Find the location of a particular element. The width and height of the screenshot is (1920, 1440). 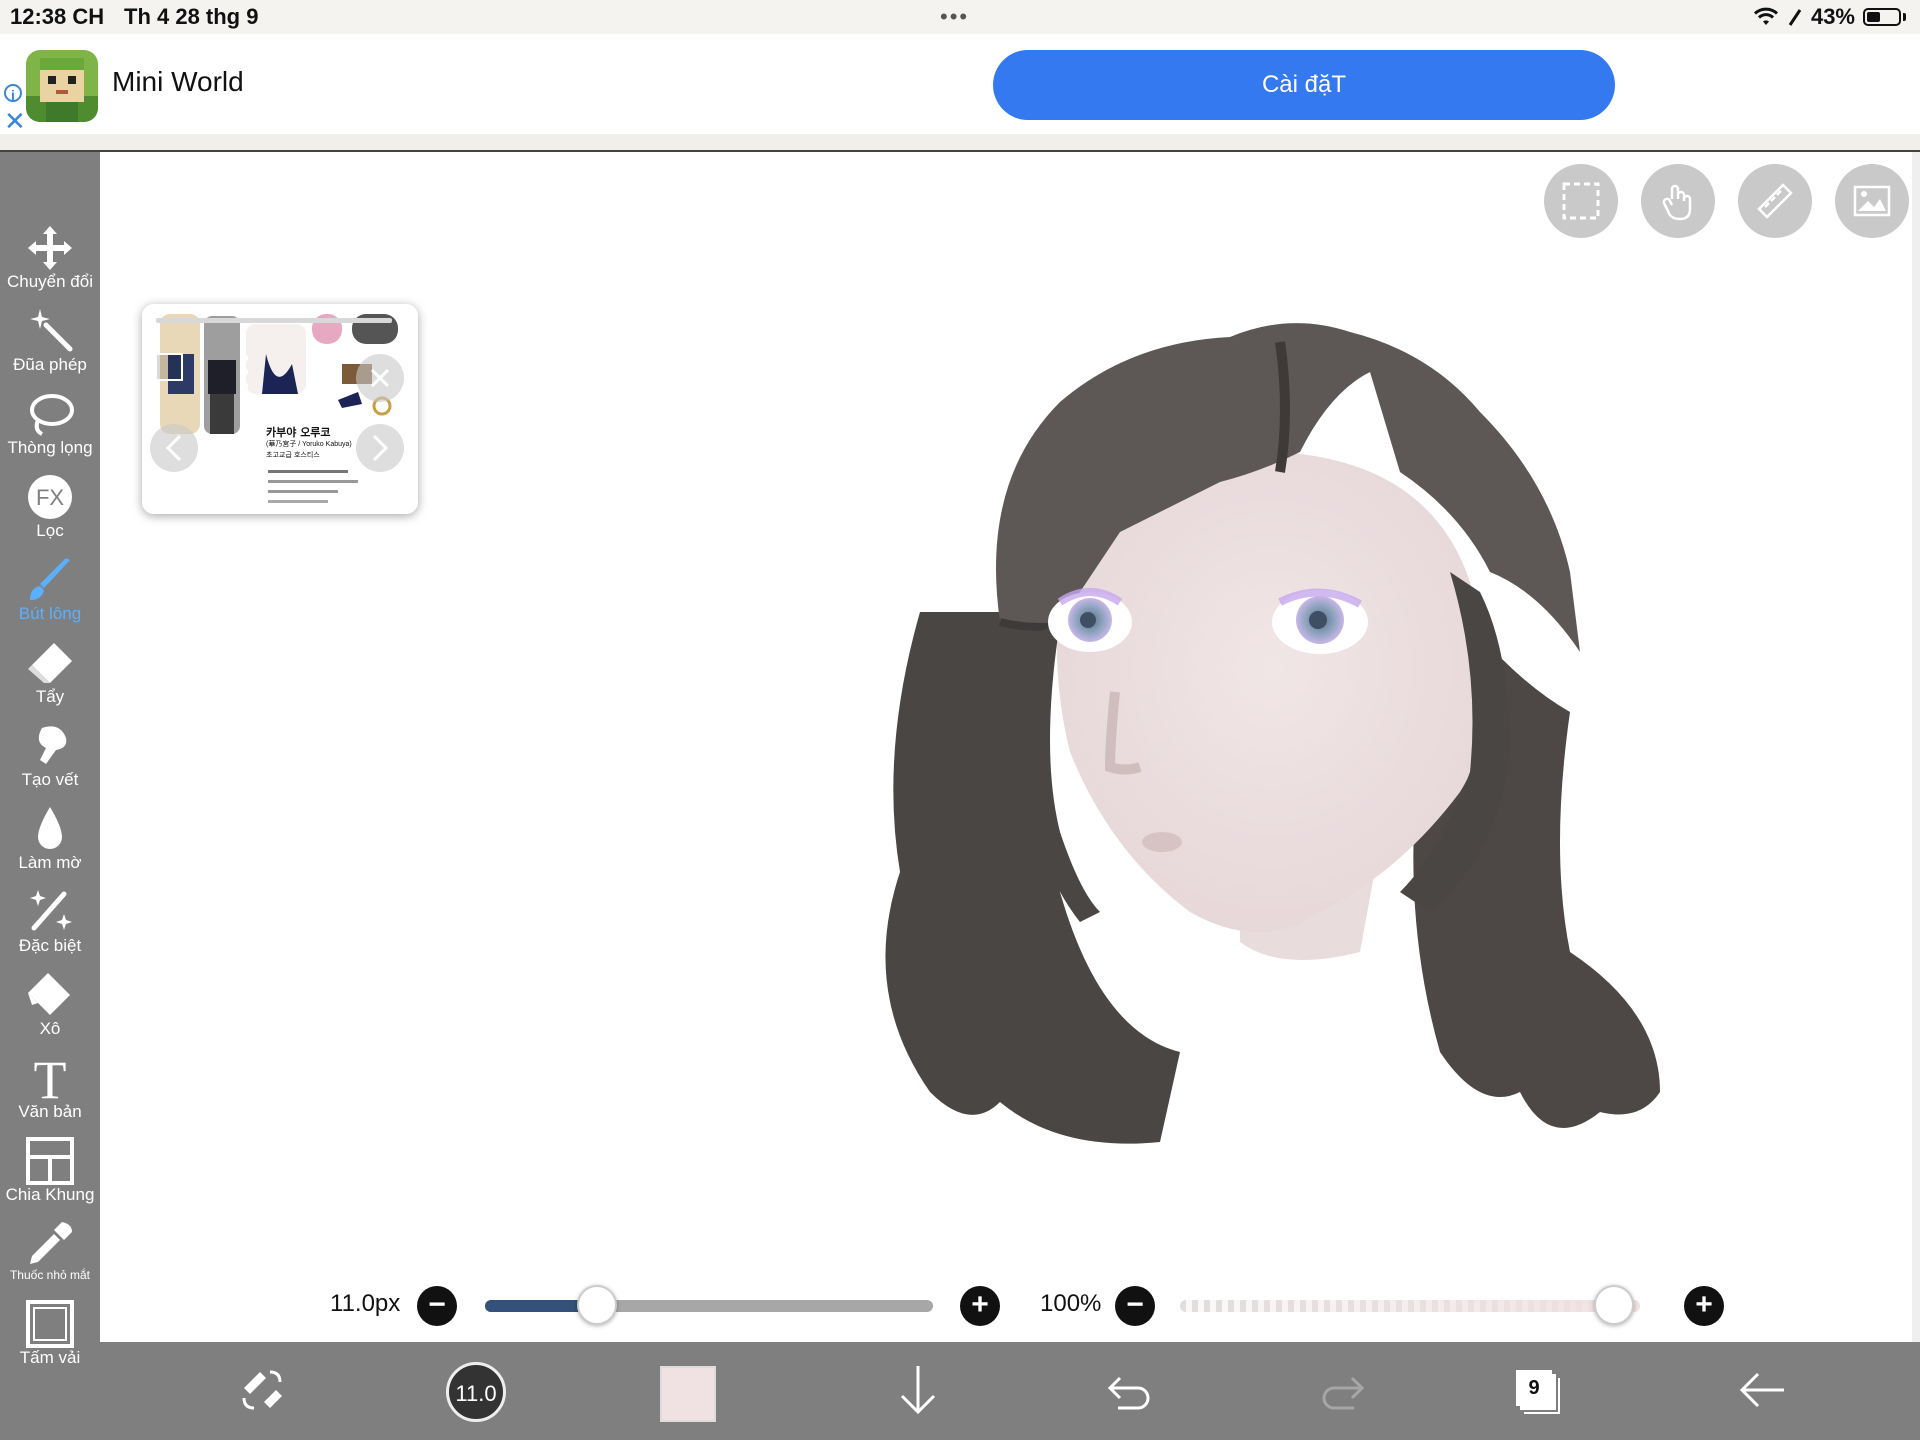

text-icon: T is located at coordinates (50, 1078).